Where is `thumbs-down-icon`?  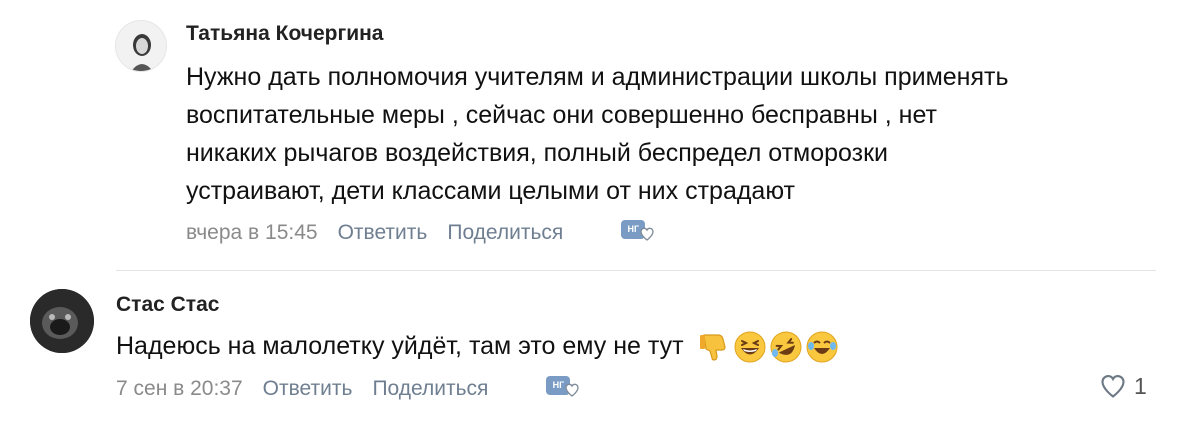 thumbs-down-icon is located at coordinates (713, 347).